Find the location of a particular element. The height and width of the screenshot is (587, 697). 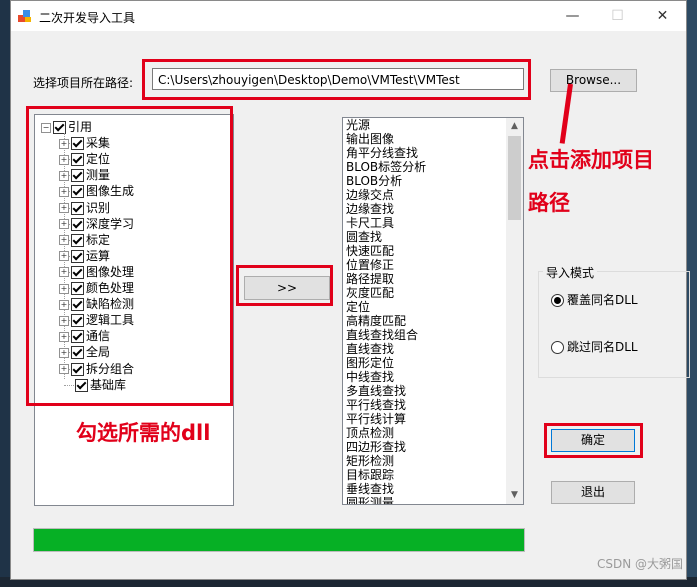

csdn-watermark: CSDN @大粥国 is located at coordinates (639, 564).